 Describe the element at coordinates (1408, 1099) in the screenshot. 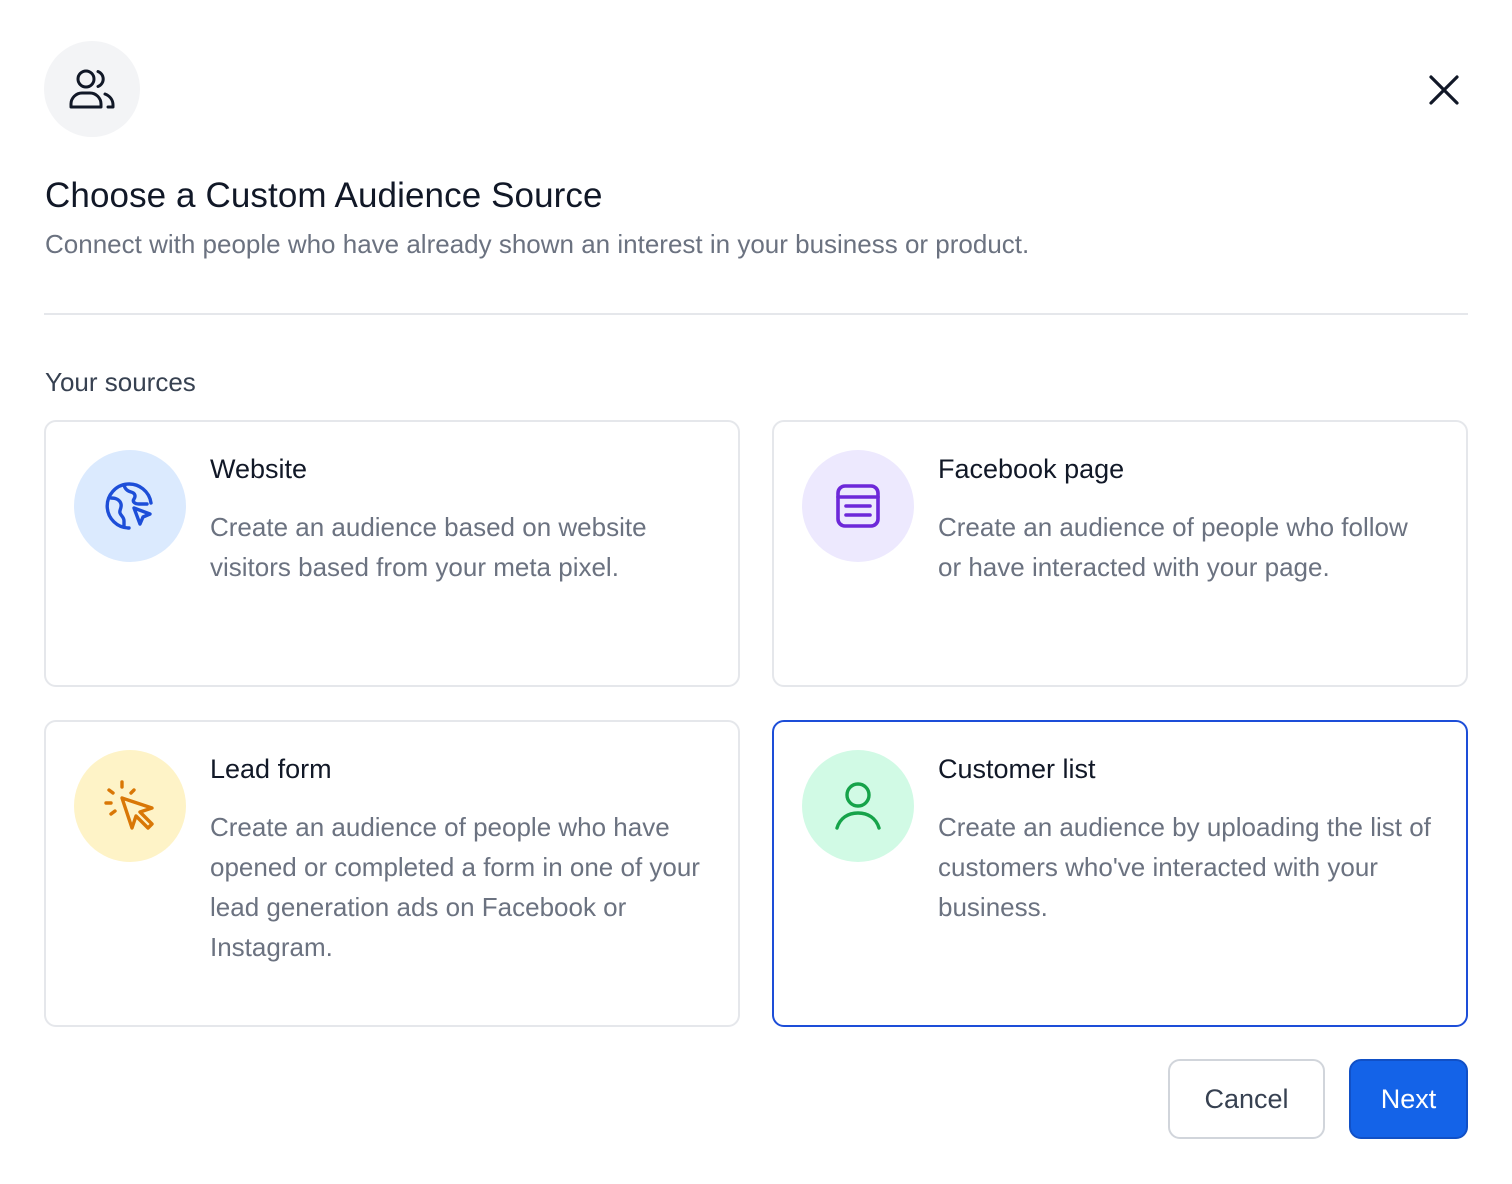

I see `next-button: Next` at that location.